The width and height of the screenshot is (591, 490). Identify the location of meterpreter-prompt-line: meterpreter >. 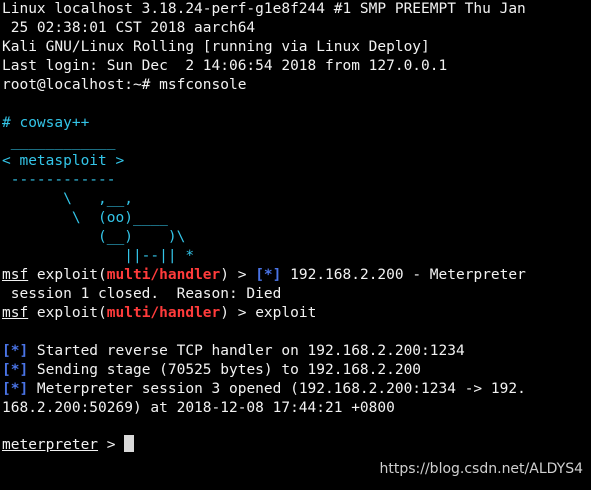
(68, 444).